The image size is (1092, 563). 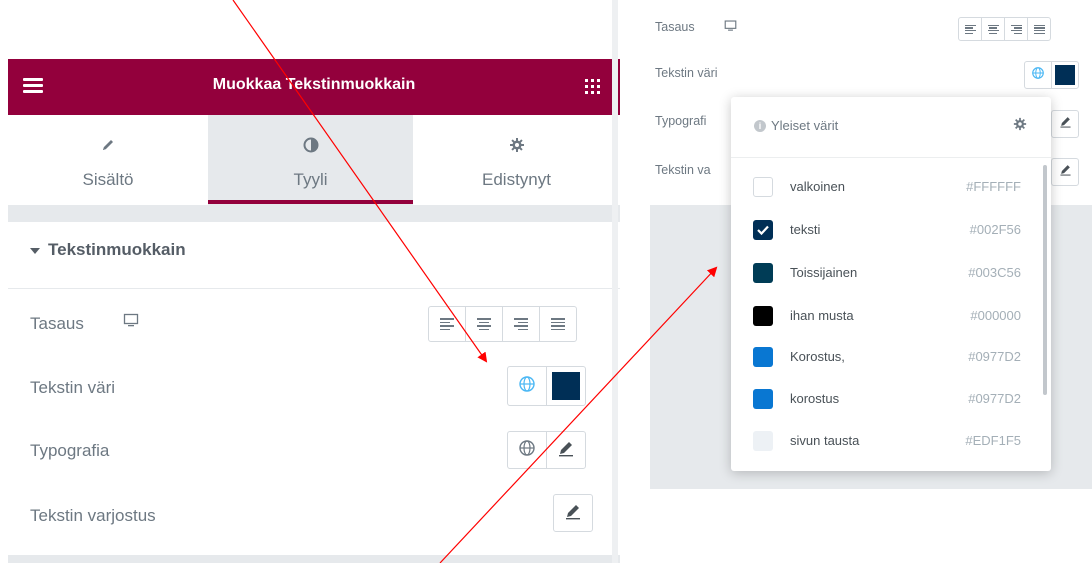 What do you see at coordinates (310, 179) in the screenshot?
I see `tab-label: Tyyli` at bounding box center [310, 179].